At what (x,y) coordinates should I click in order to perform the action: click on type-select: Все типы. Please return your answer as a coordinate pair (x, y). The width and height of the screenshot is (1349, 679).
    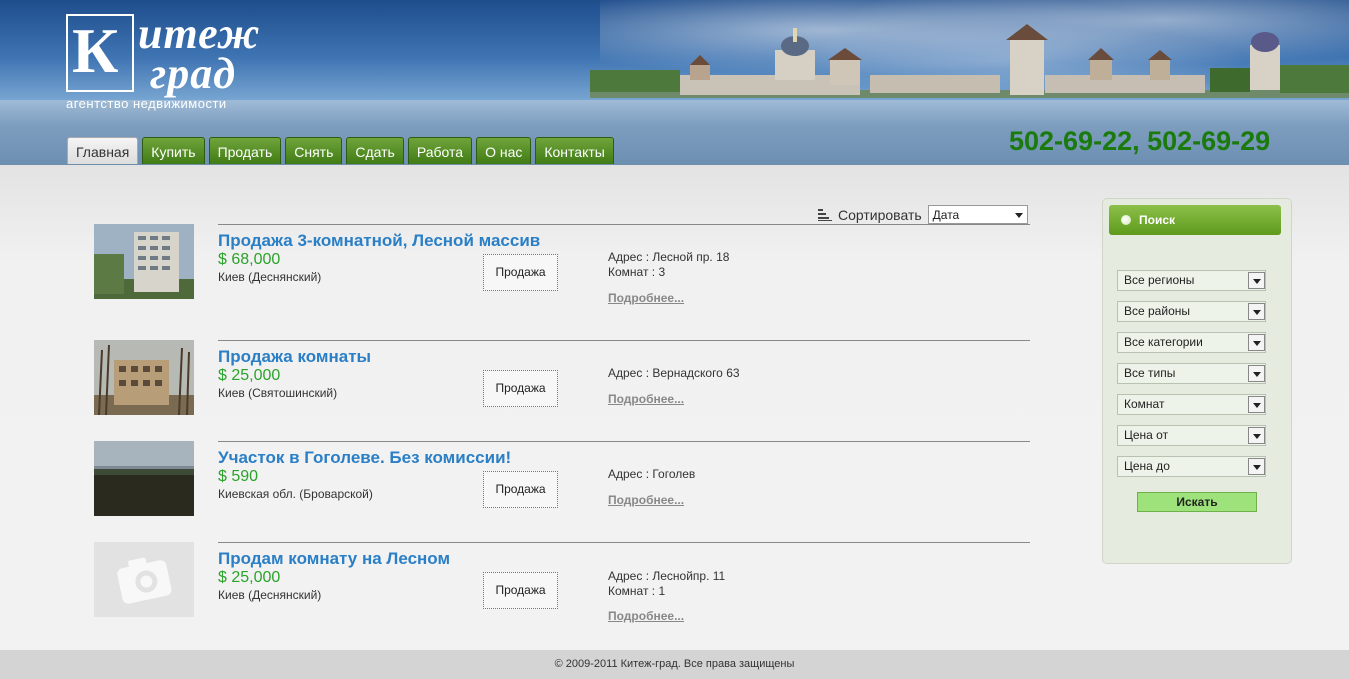
    Looking at the image, I should click on (1191, 373).